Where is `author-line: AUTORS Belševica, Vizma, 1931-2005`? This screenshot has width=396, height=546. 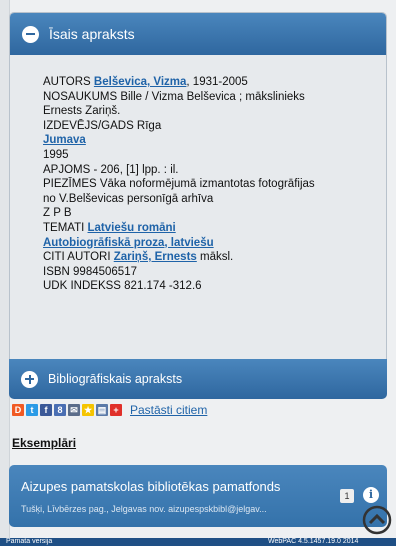 author-line: AUTORS Belševica, Vizma, 1931-2005 is located at coordinates (145, 82).